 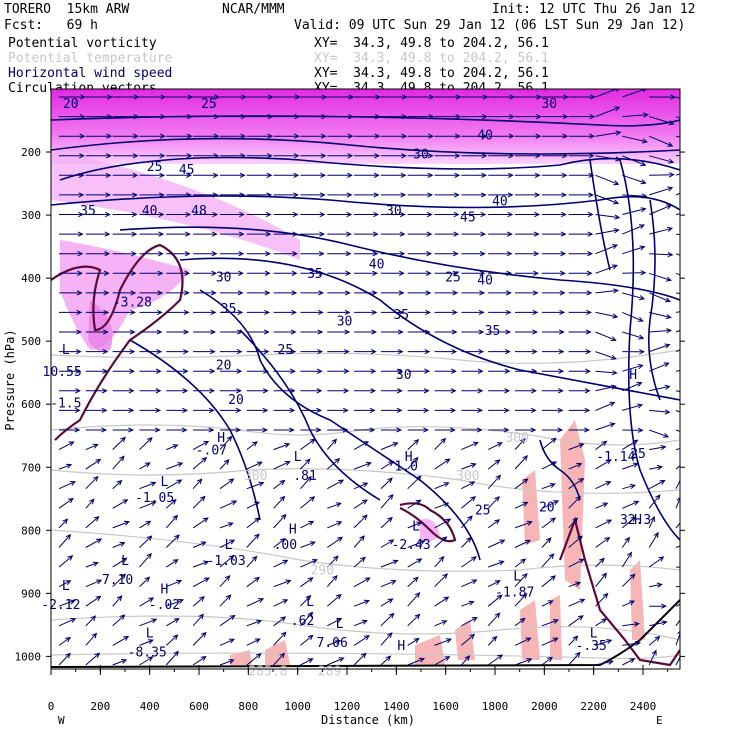 I want to click on pv_labels-label: -1.03, so click(x=226, y=561).